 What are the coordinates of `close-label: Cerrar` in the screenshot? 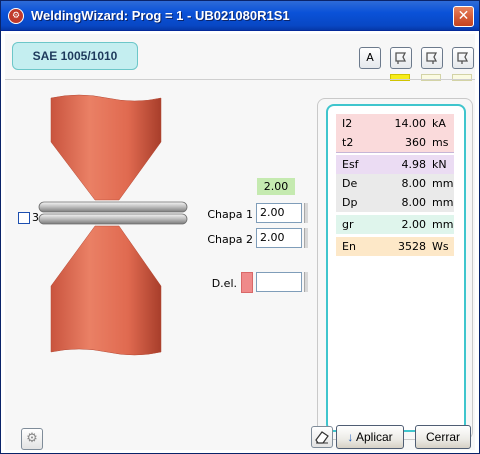 It's located at (442, 437).